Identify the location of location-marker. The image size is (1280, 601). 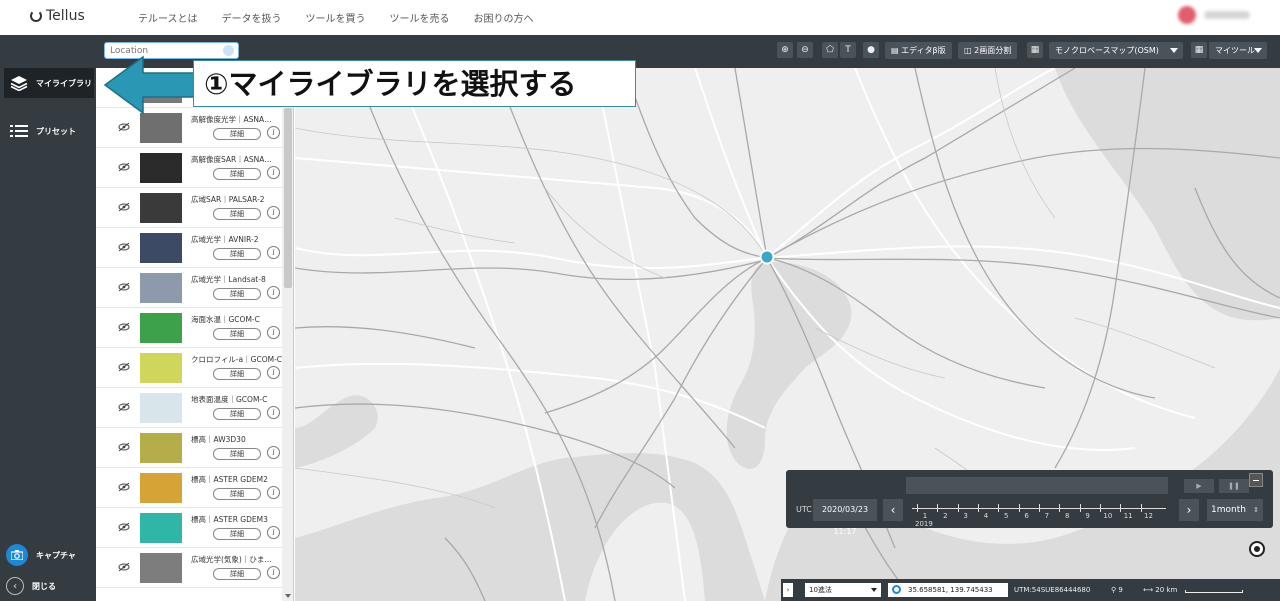
(767, 257).